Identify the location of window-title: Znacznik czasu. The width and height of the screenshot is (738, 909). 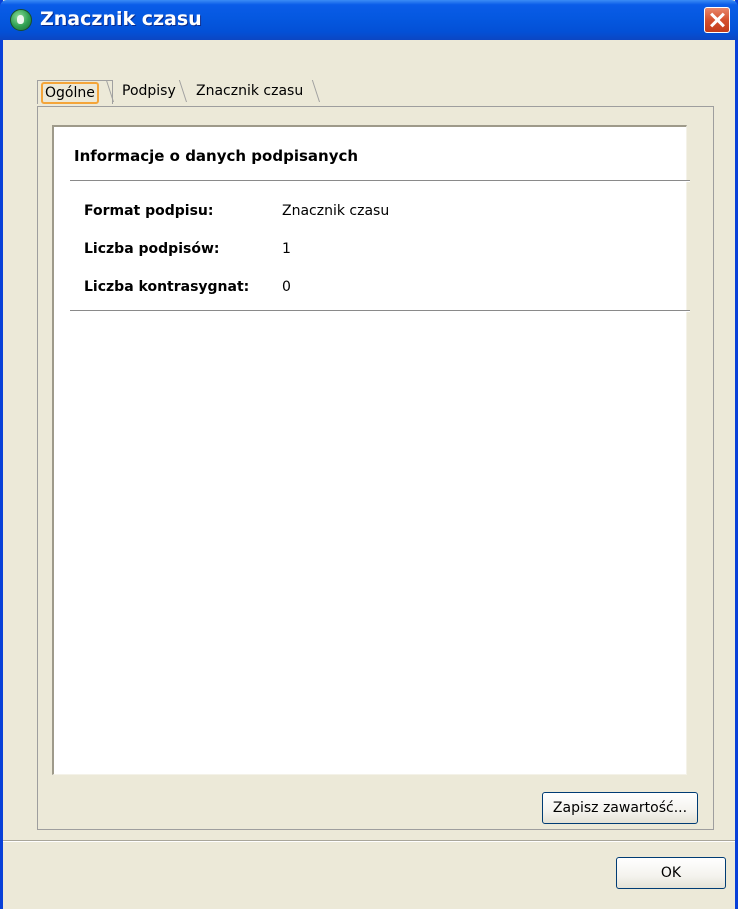
(121, 19).